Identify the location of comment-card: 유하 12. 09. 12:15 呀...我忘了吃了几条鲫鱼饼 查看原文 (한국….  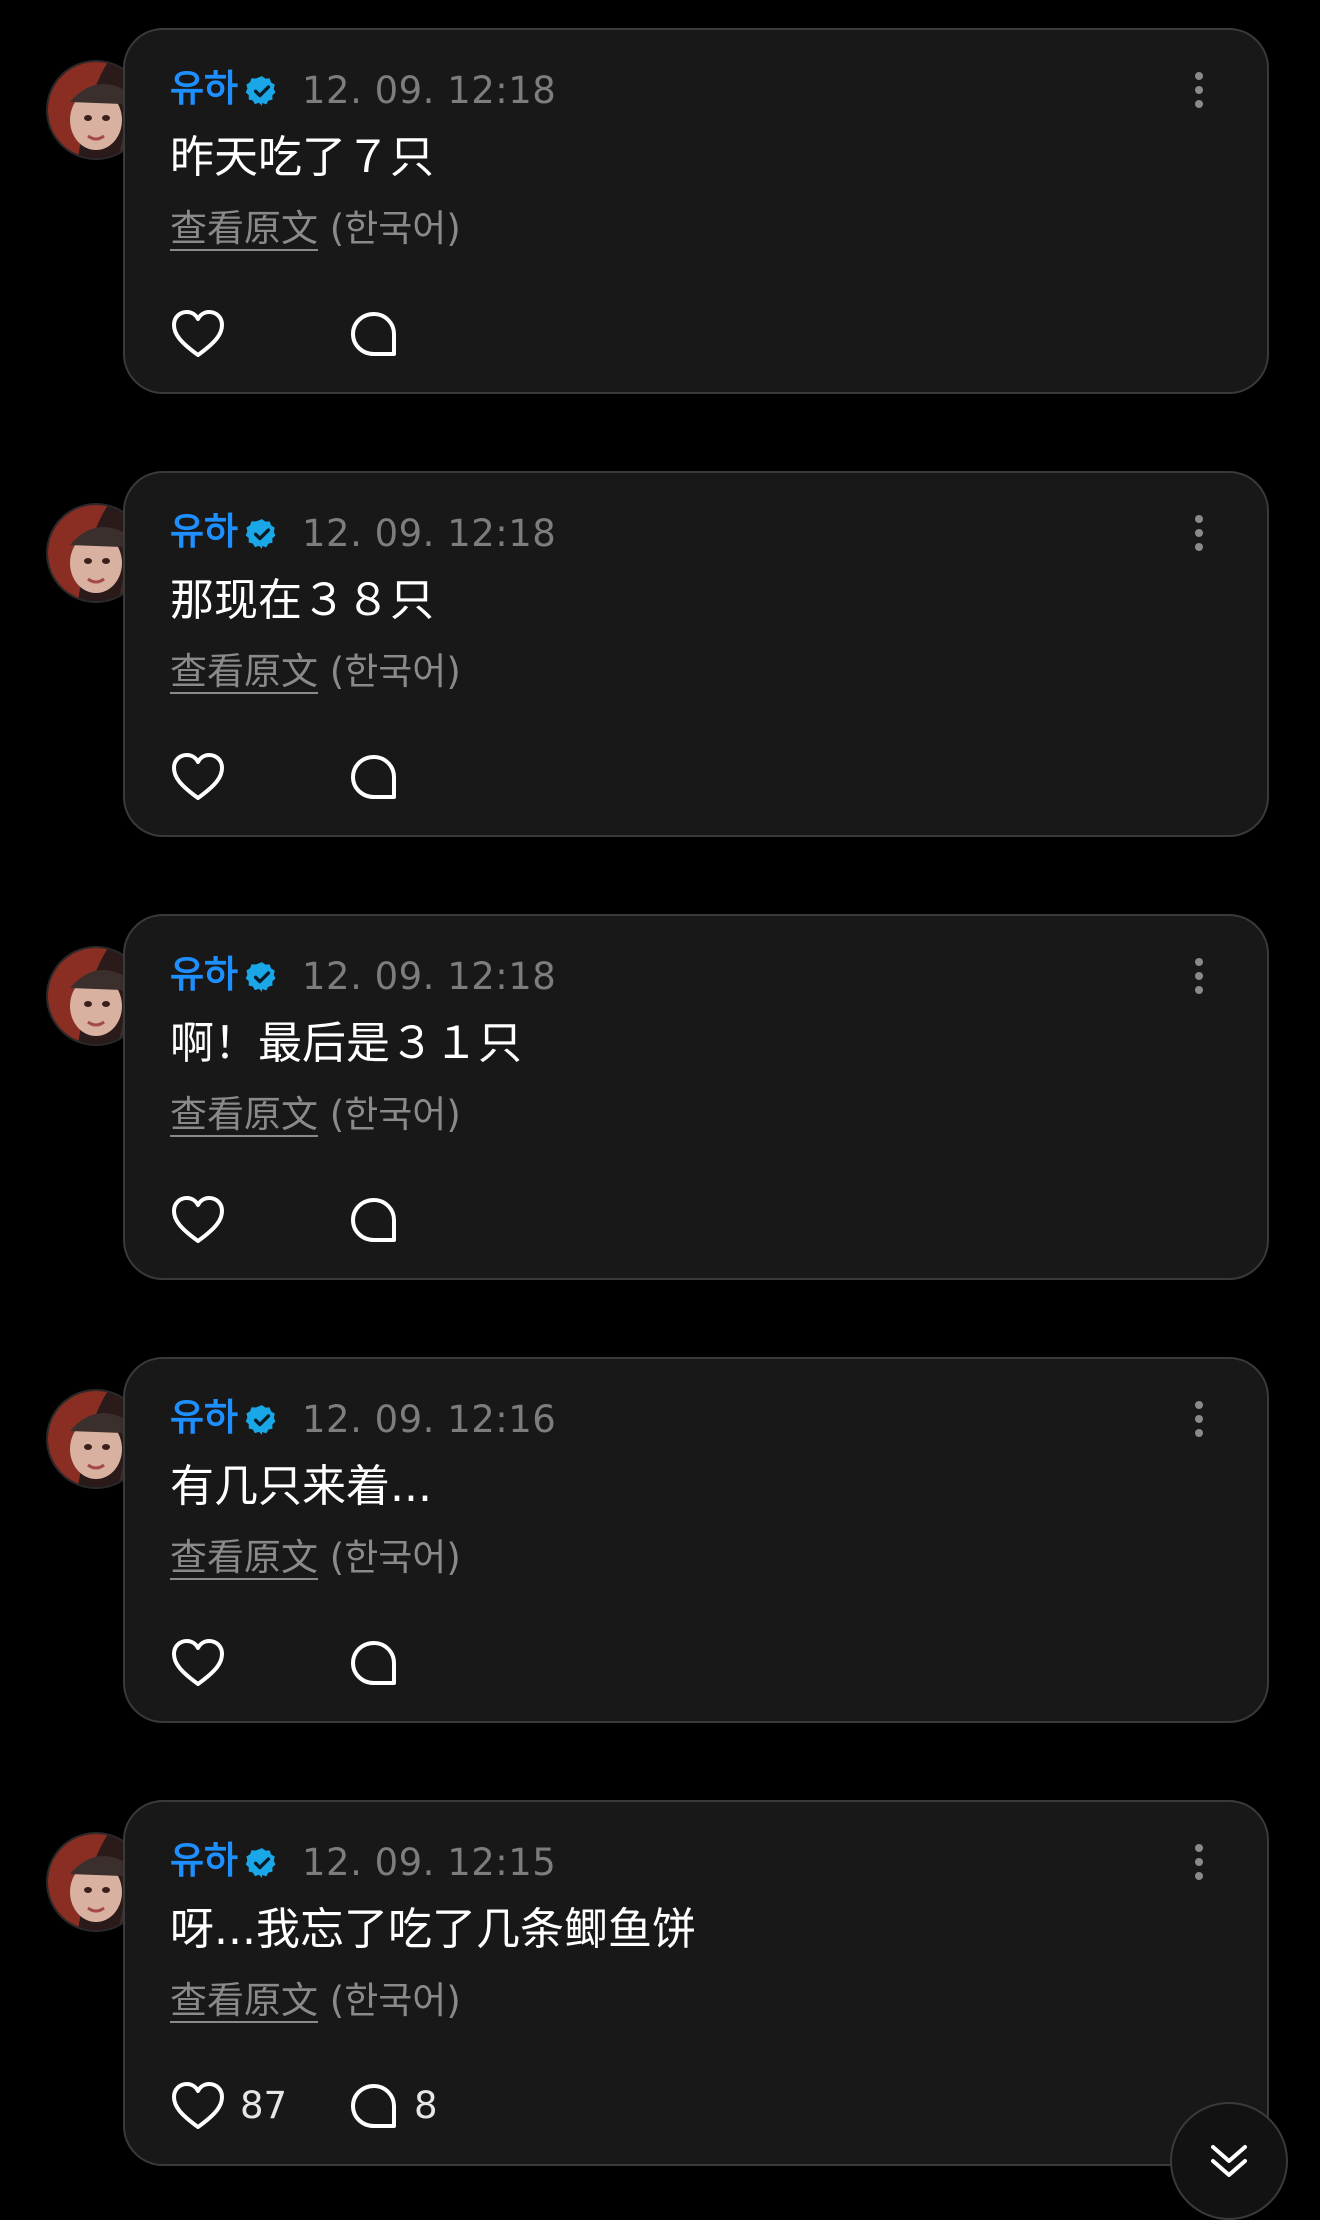
(696, 1983).